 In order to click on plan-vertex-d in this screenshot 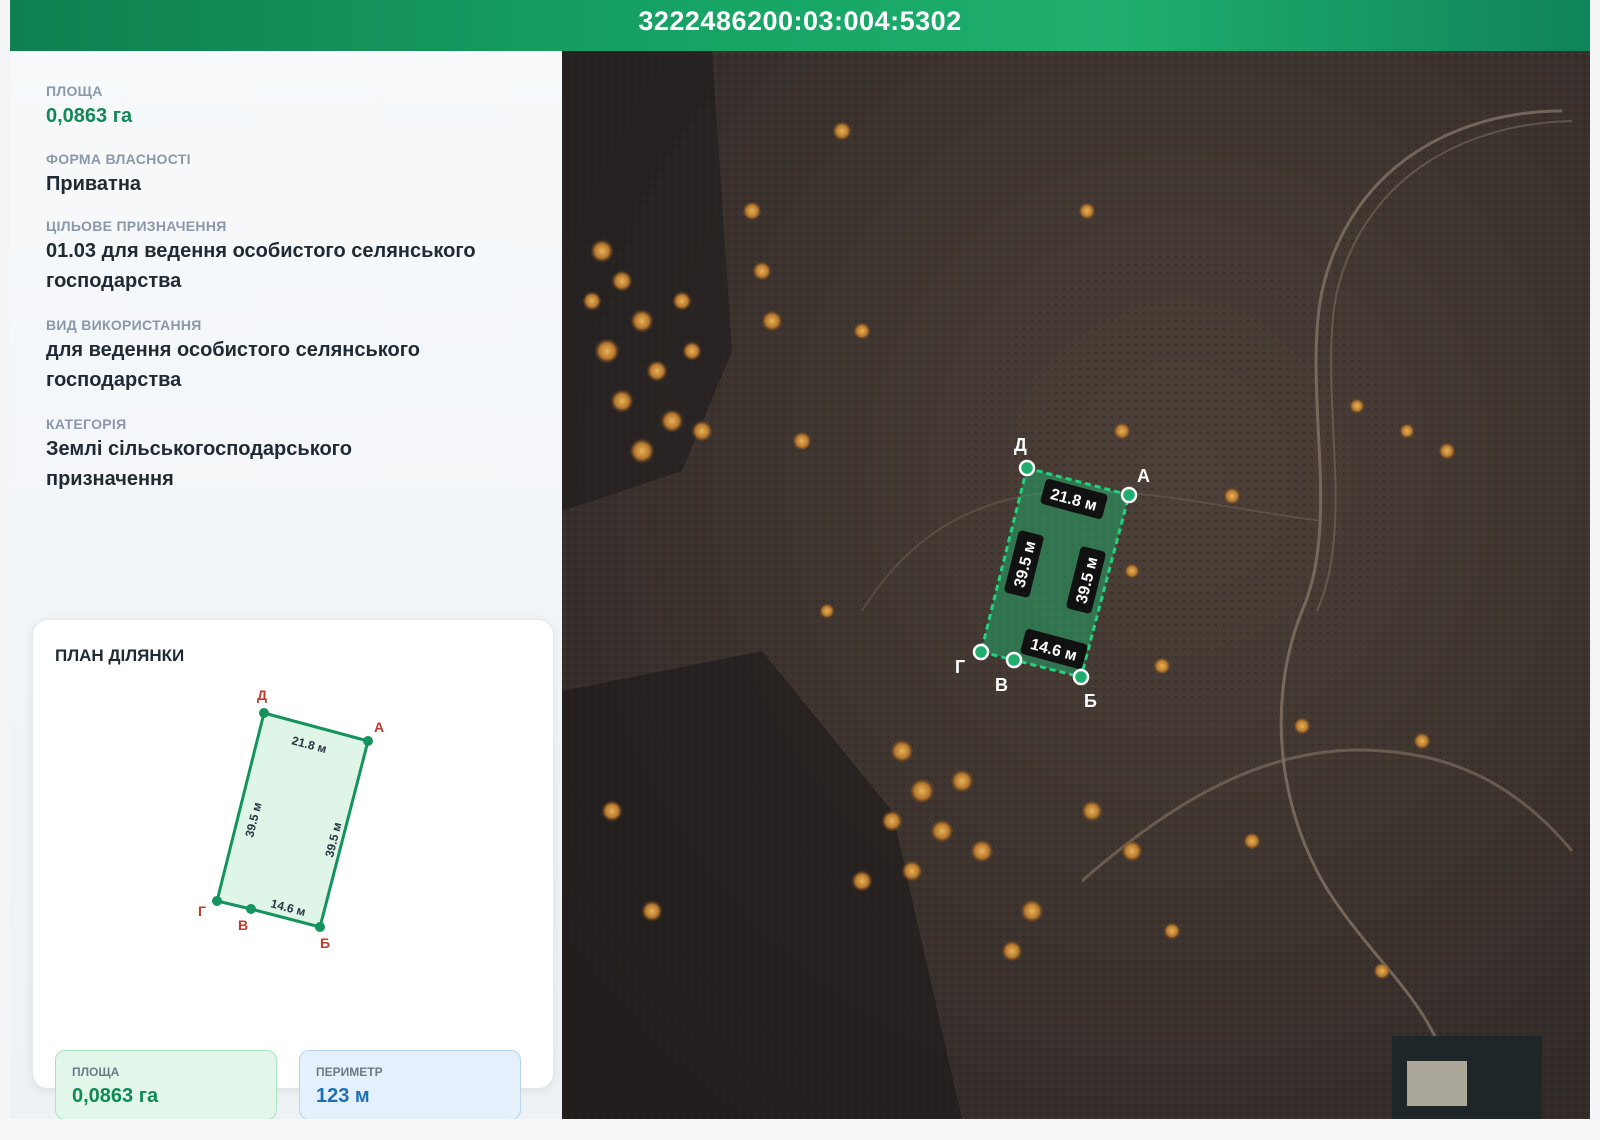, I will do `click(264, 713)`.